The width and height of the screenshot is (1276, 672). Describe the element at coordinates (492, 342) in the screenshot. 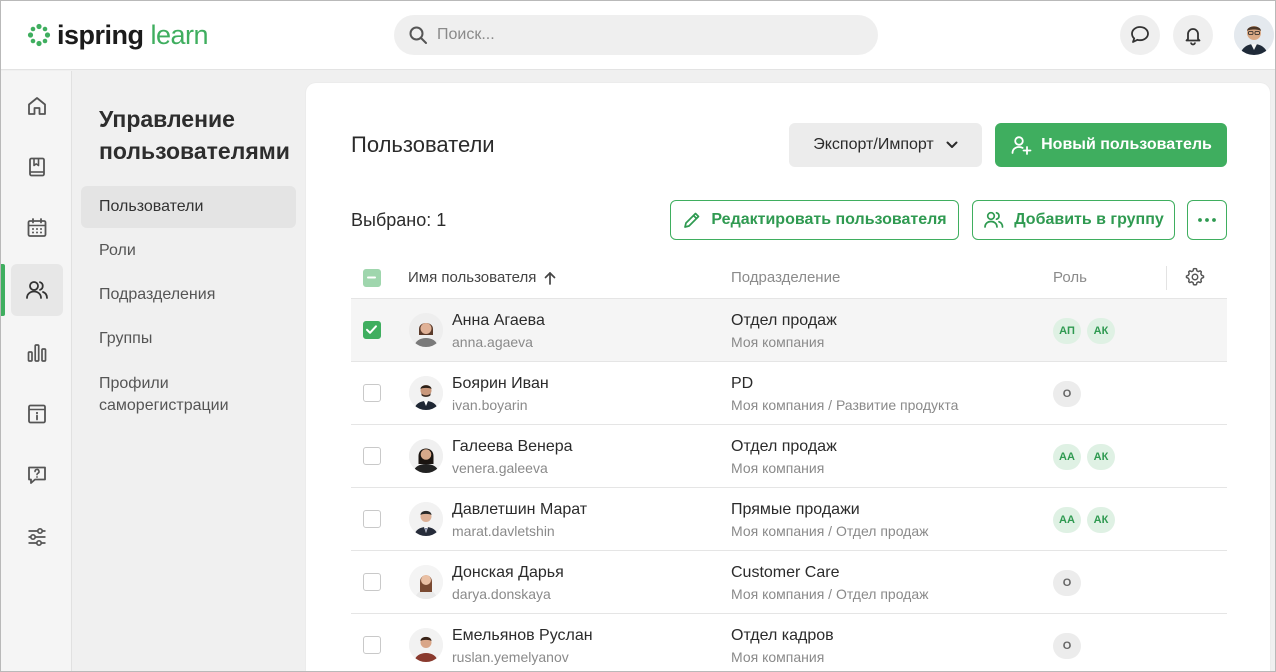

I see `user-login: anna.agaeva` at that location.